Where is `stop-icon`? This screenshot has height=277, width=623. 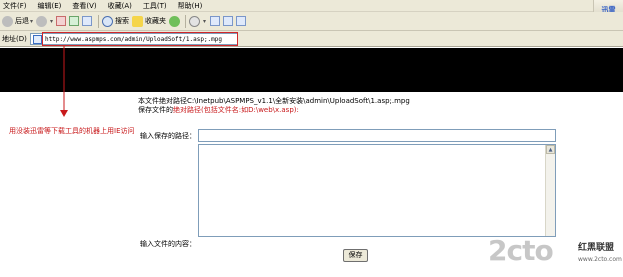 stop-icon is located at coordinates (61, 21).